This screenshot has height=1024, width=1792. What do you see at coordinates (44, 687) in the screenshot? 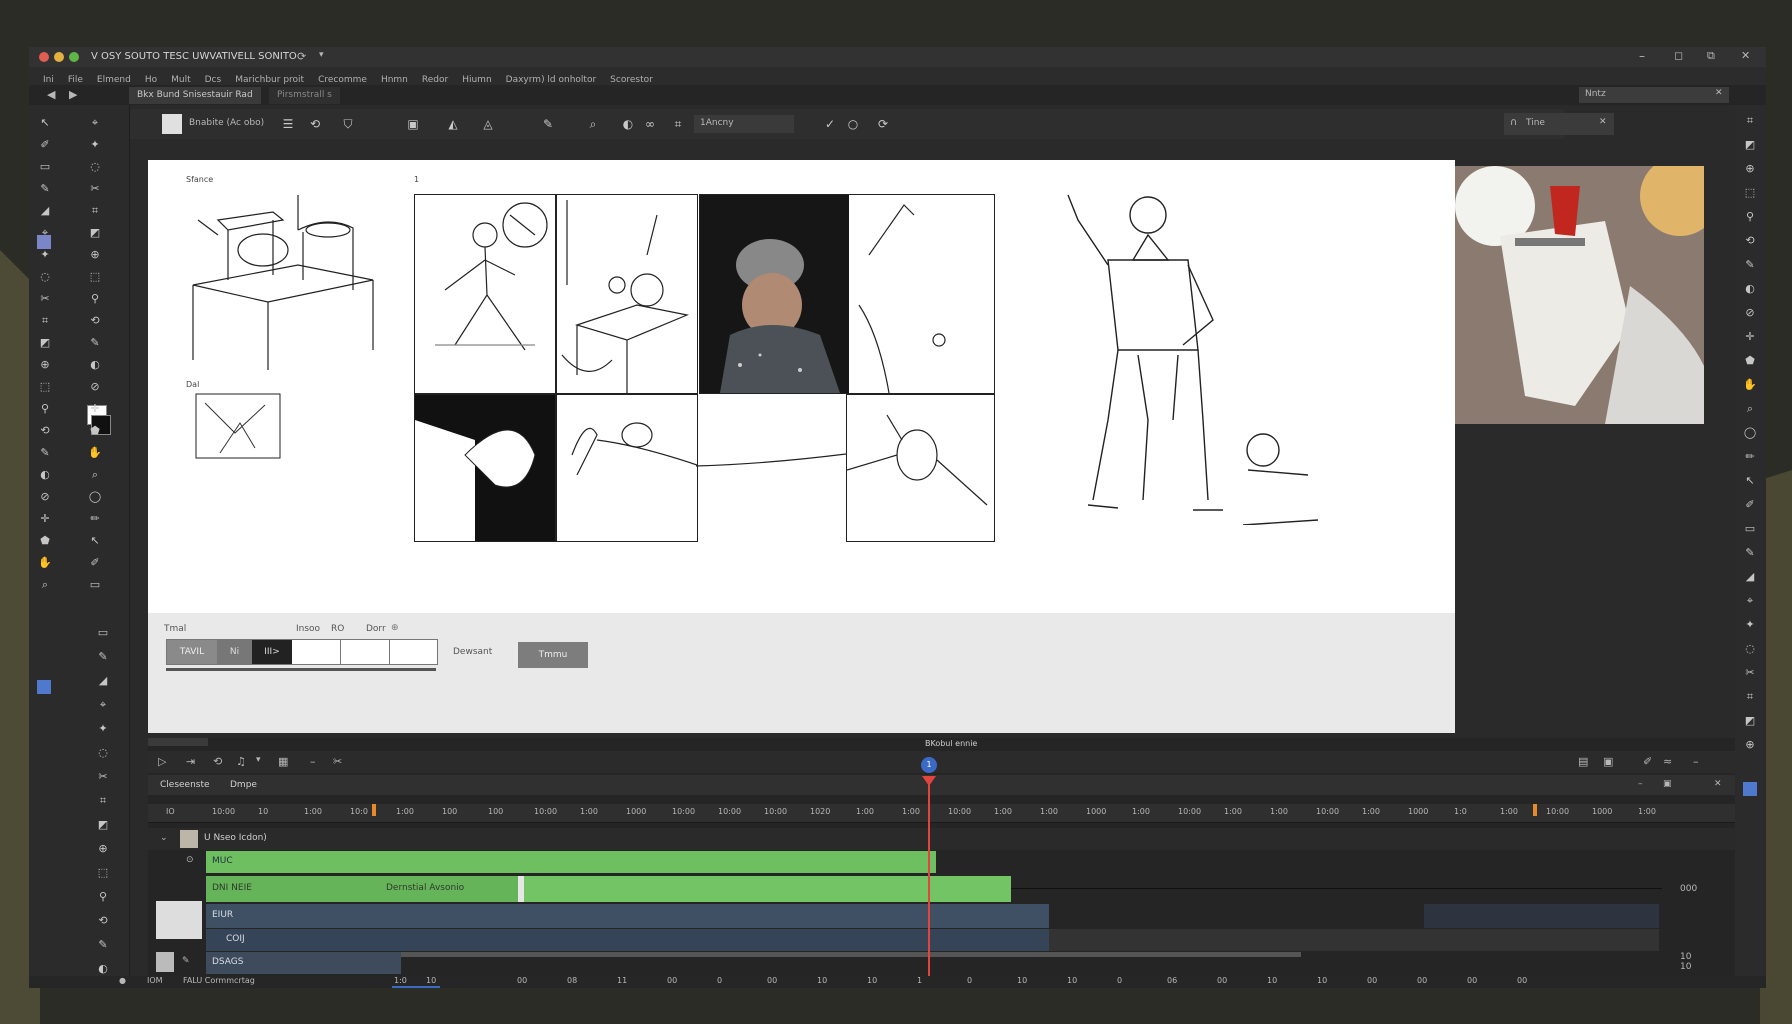
I see `blue-tool-highlight` at bounding box center [44, 687].